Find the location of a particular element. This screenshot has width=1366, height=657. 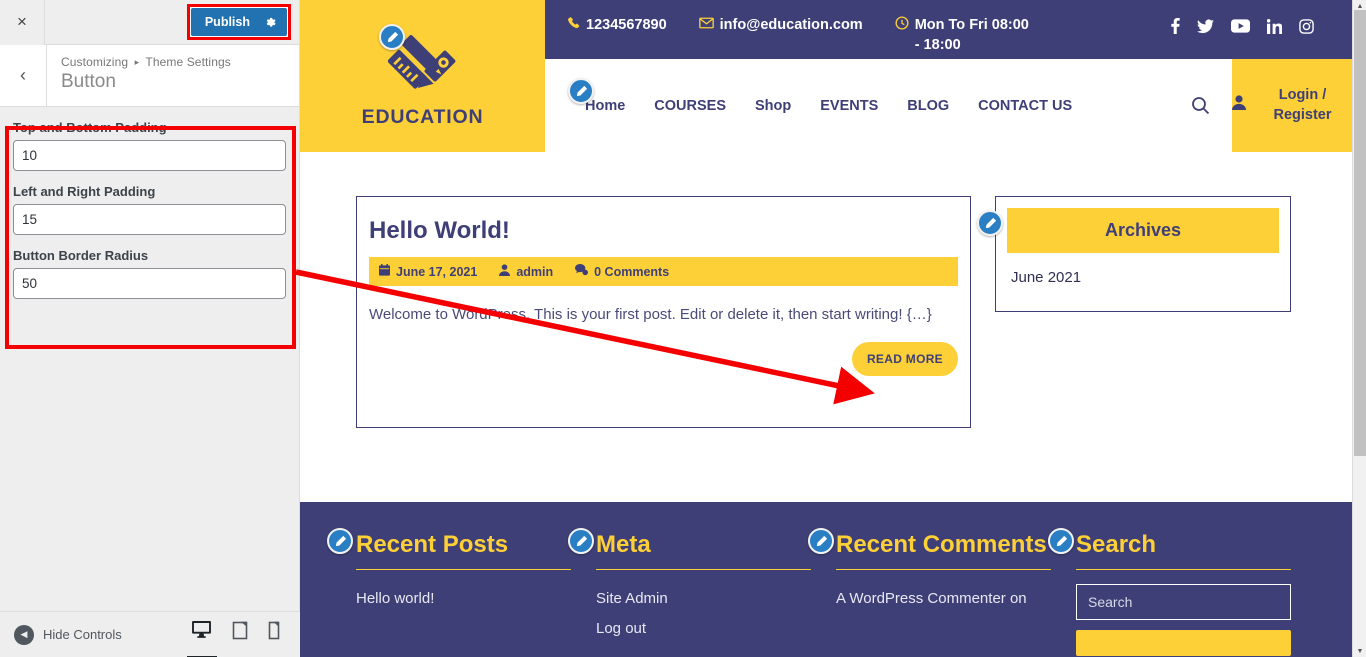

clock-icon is located at coordinates (902, 25).